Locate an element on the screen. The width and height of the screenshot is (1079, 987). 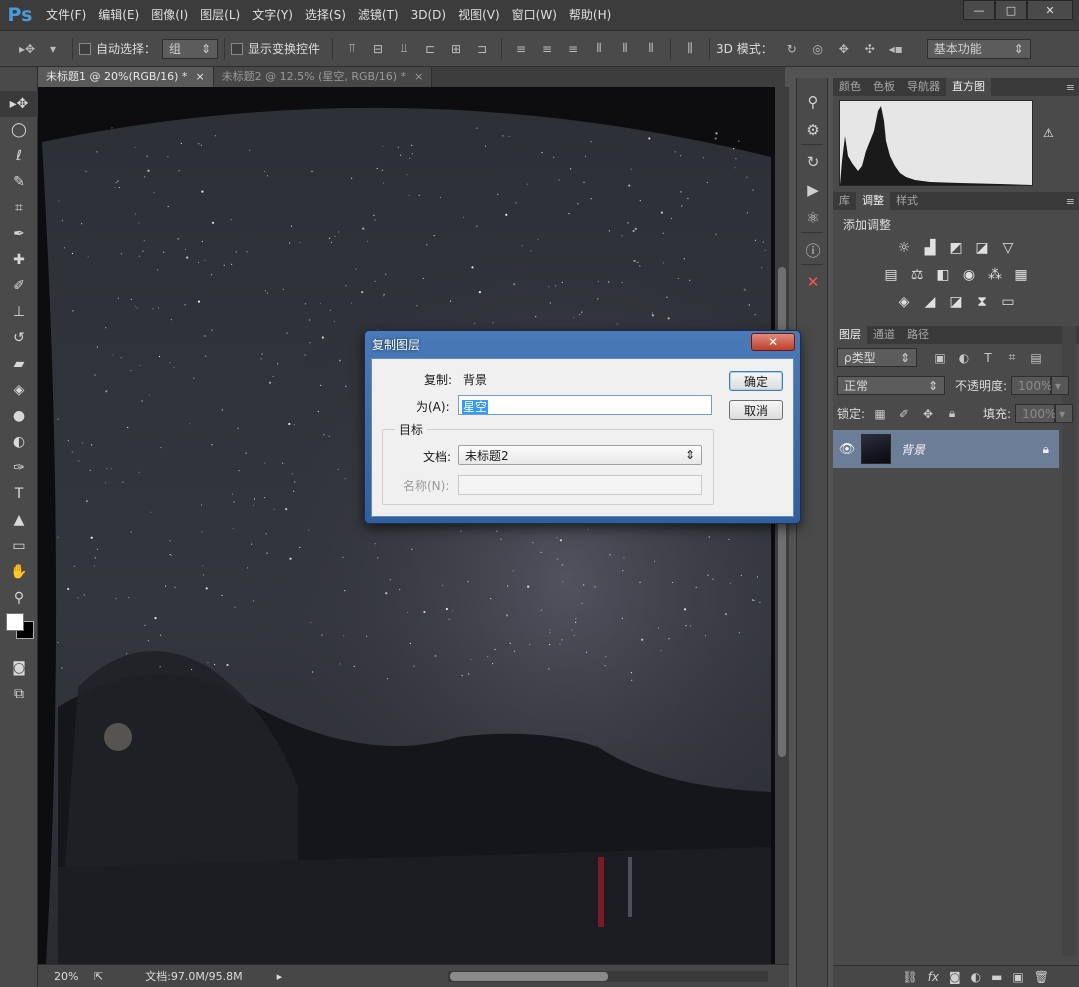
eraser-tool-icon: ▰ is located at coordinates (19, 364).